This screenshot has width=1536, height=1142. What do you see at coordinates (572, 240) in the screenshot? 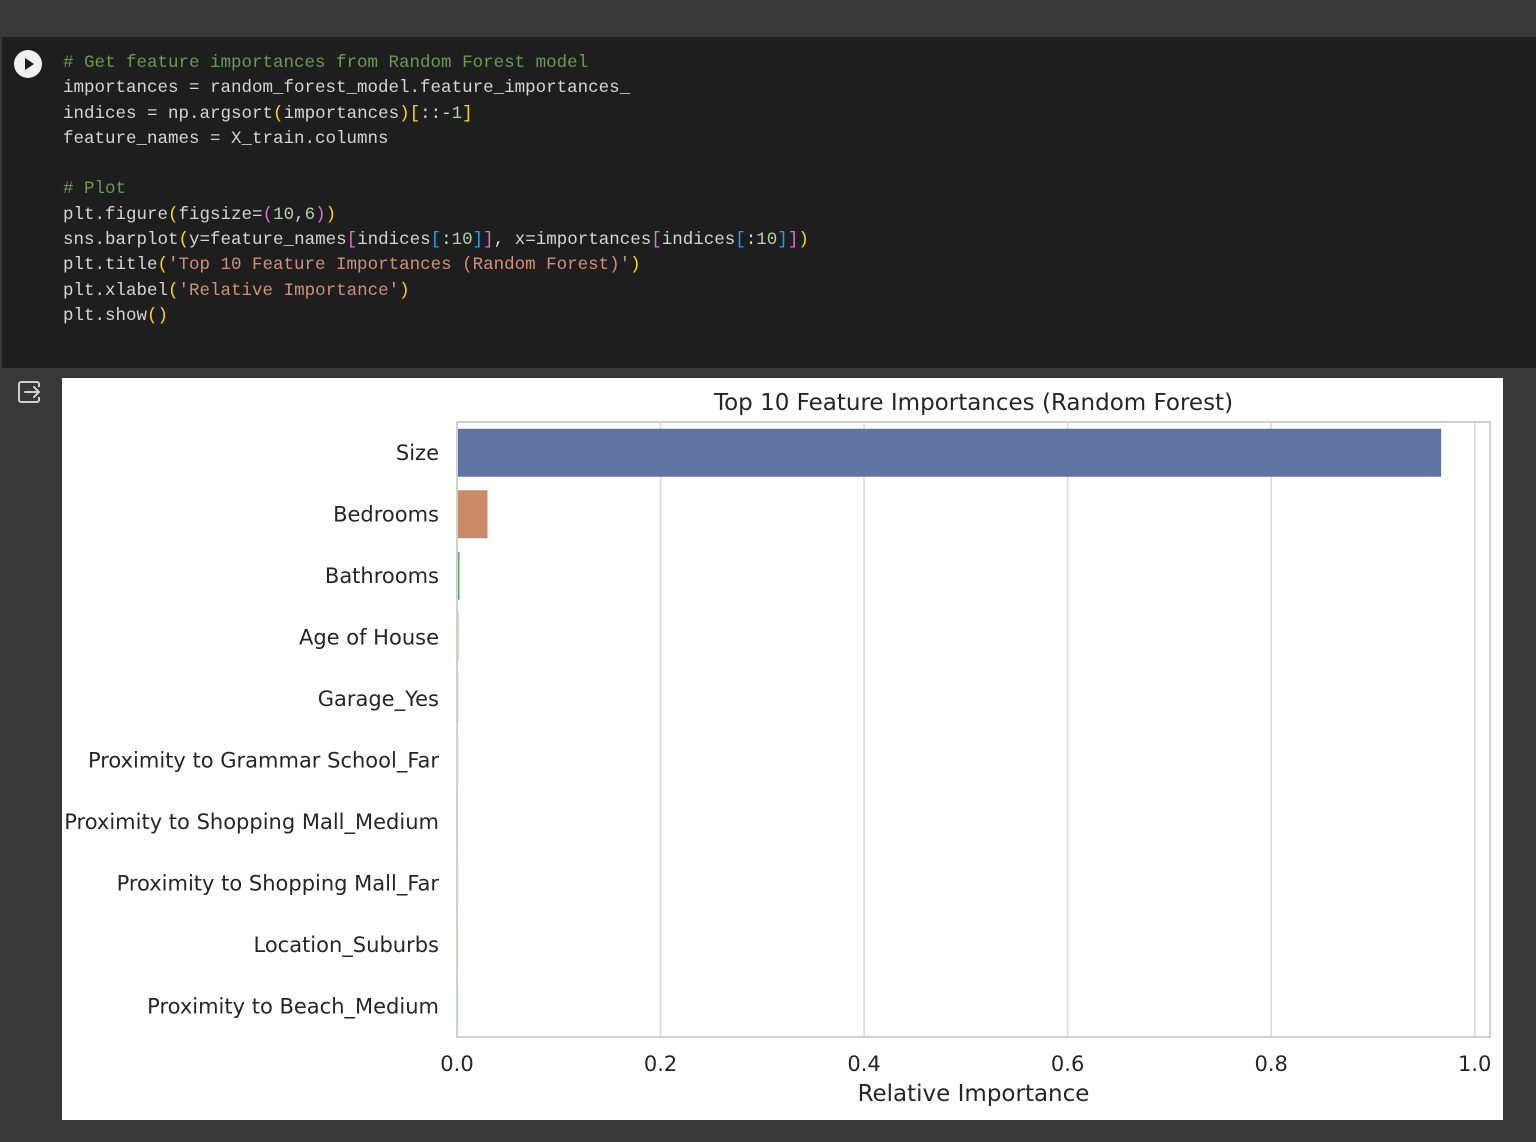
I see `code-token: , x=importances` at bounding box center [572, 240].